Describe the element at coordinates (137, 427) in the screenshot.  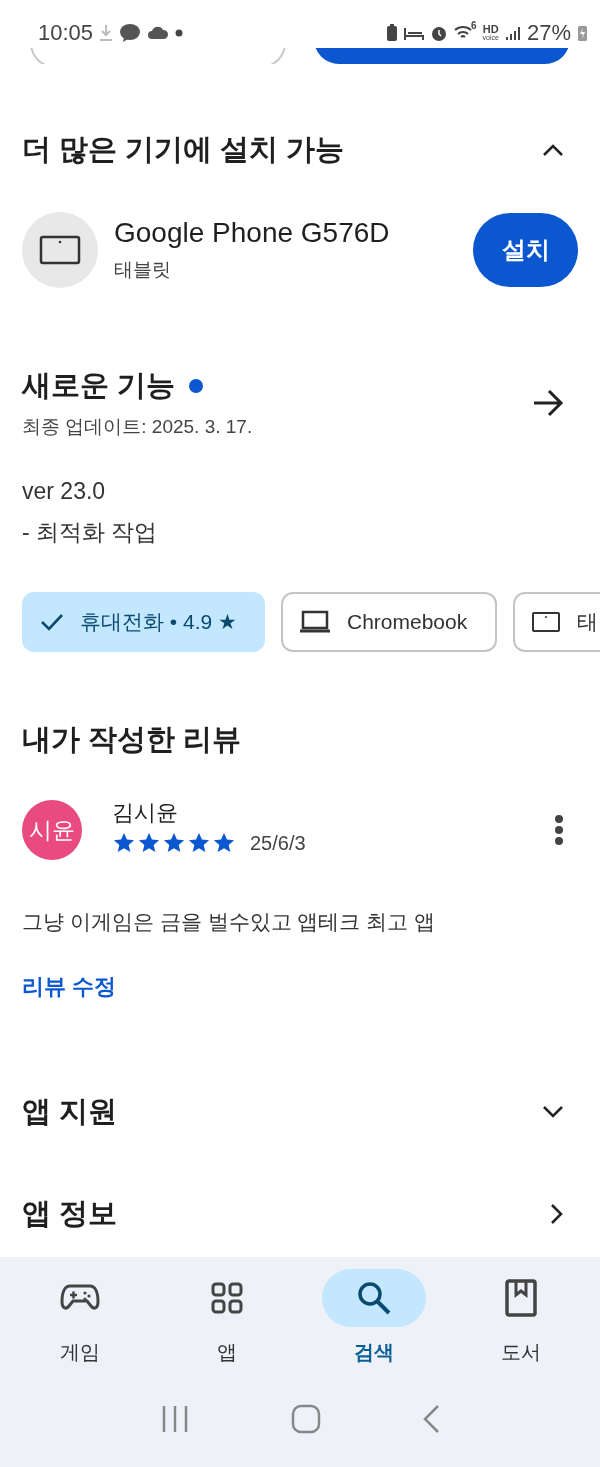
I see `update-date: 최종 업데이트: 2025. 3. 17.` at that location.